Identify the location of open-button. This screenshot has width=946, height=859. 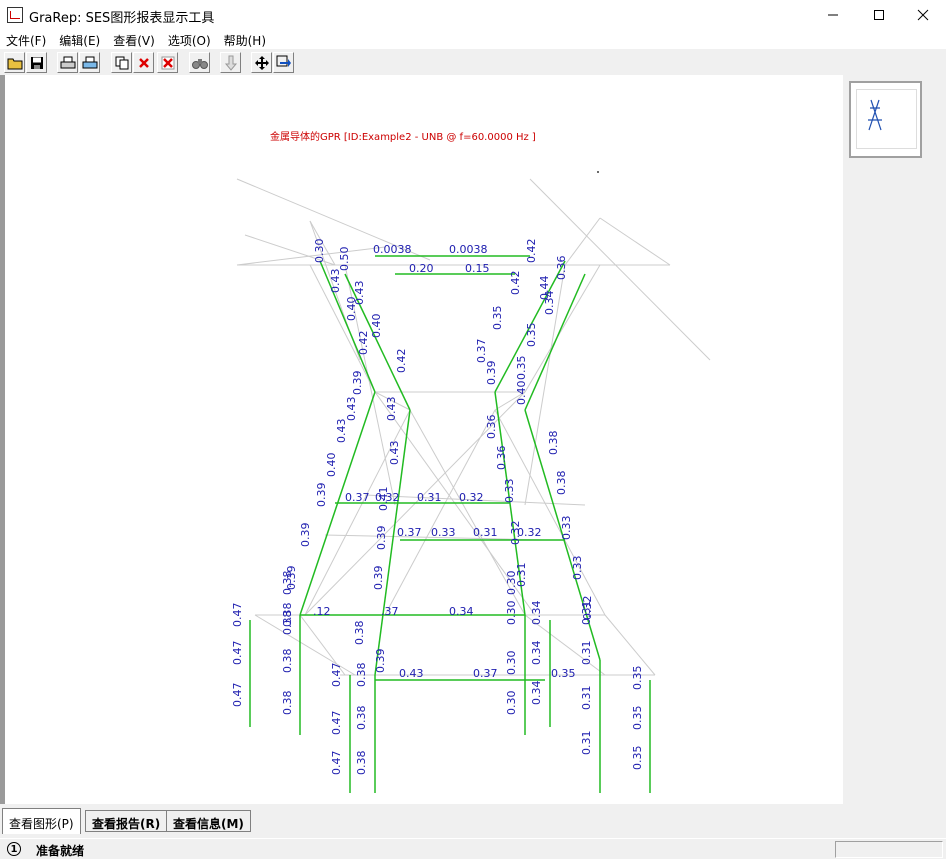
(14, 62).